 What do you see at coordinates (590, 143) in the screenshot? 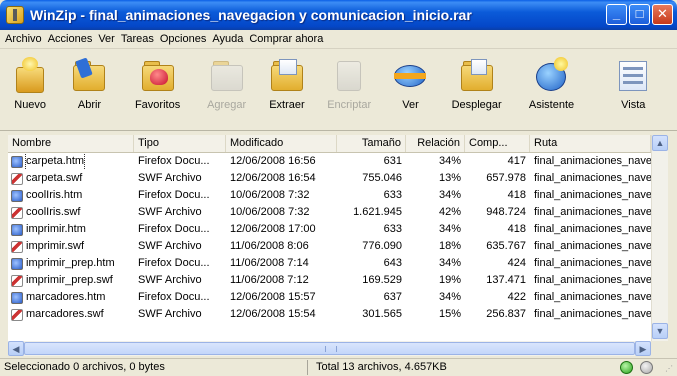
I see `column-header-ruta: Ruta` at bounding box center [590, 143].